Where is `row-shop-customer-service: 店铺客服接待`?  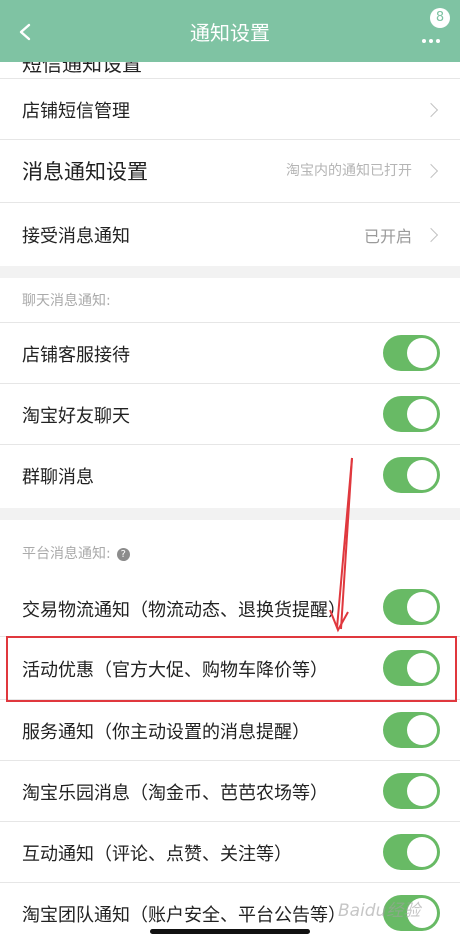
row-shop-customer-service: 店铺客服接待 is located at coordinates (230, 353).